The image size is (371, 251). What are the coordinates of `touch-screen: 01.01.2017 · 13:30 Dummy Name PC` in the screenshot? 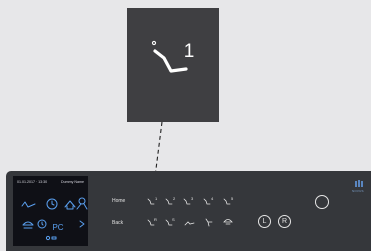 It's located at (50, 211).